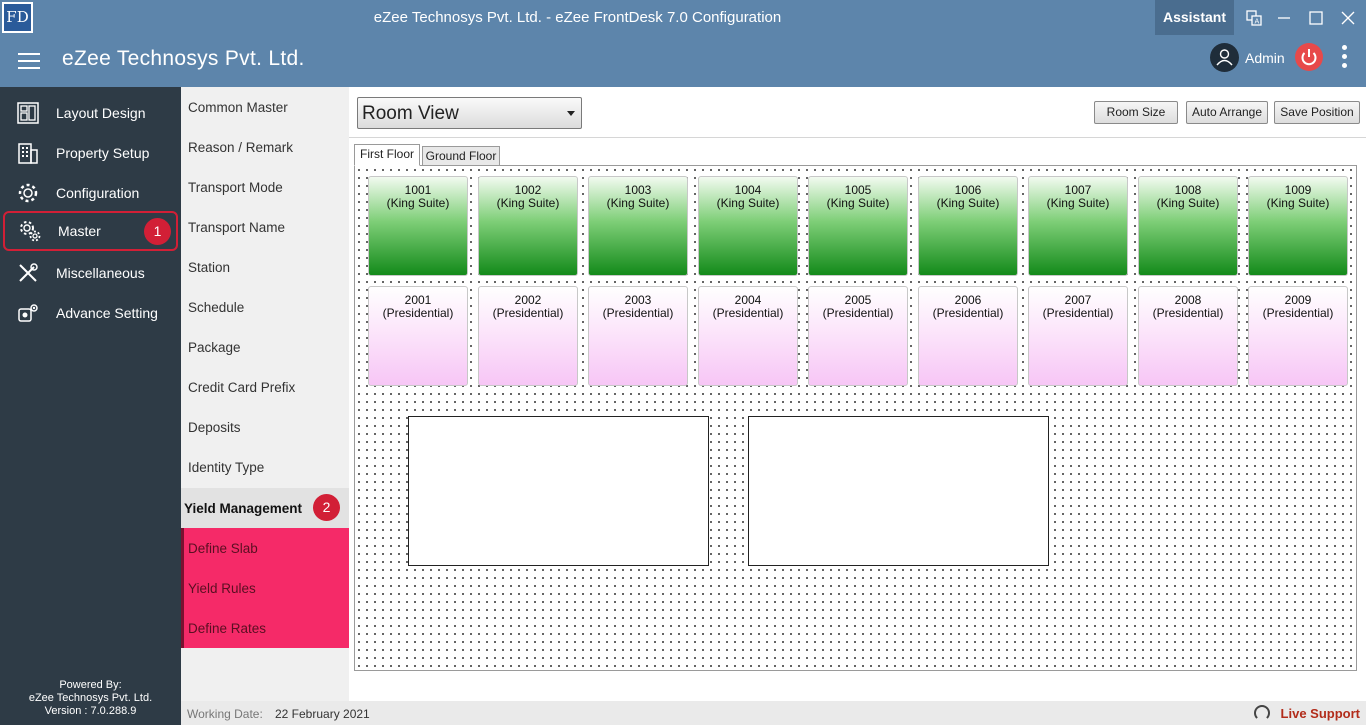 The image size is (1366, 725). Describe the element at coordinates (638, 336) in the screenshot. I see `room-tile: 2003 (Presidential)` at that location.